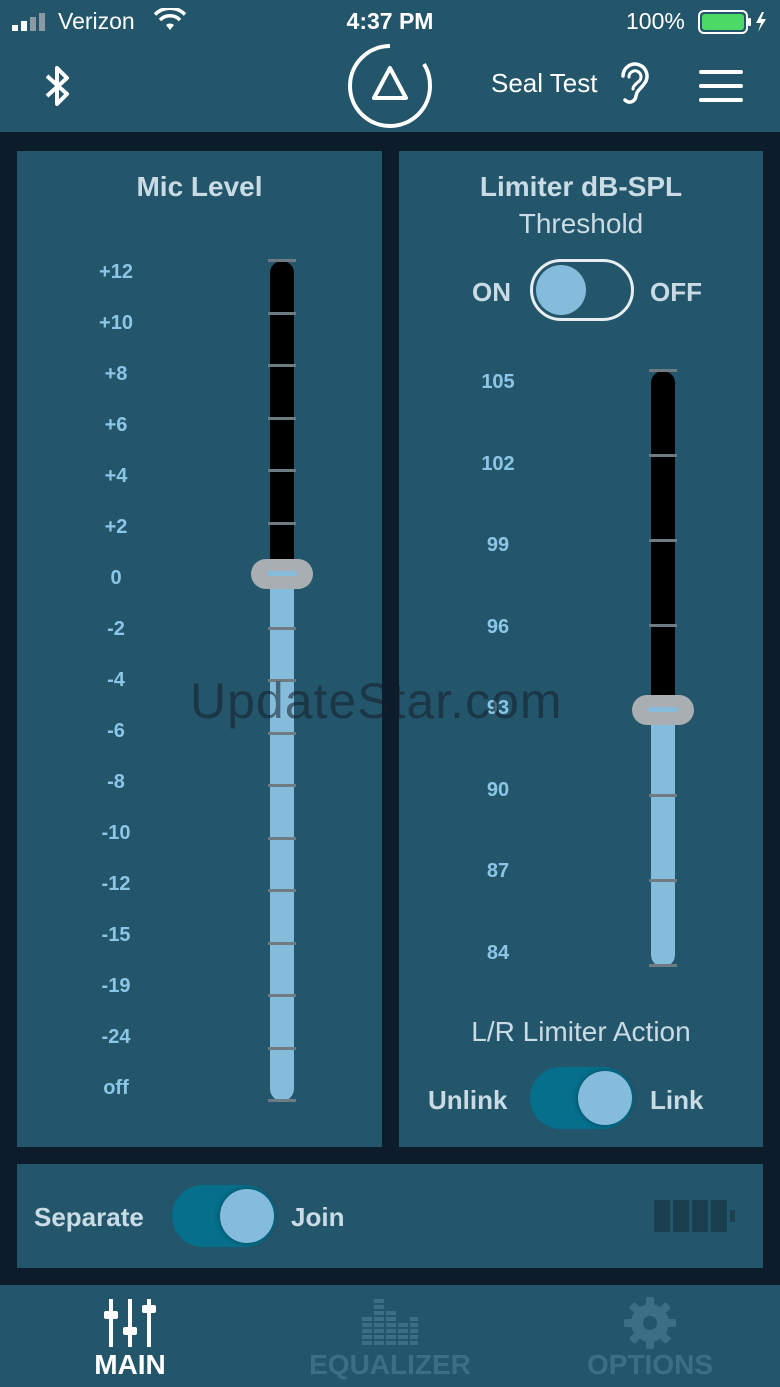  What do you see at coordinates (498, 626) in the screenshot?
I see `scale-label: 96` at bounding box center [498, 626].